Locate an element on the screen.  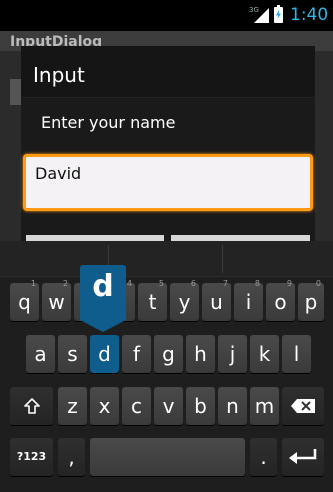
key-f: f is located at coordinates (136, 354).